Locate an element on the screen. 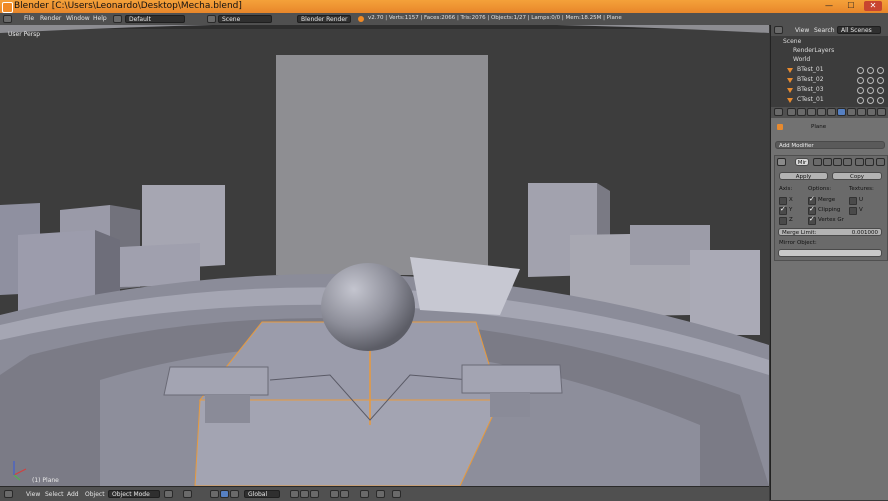  outliner-header: View Search All Scenes is located at coordinates (829, 30).